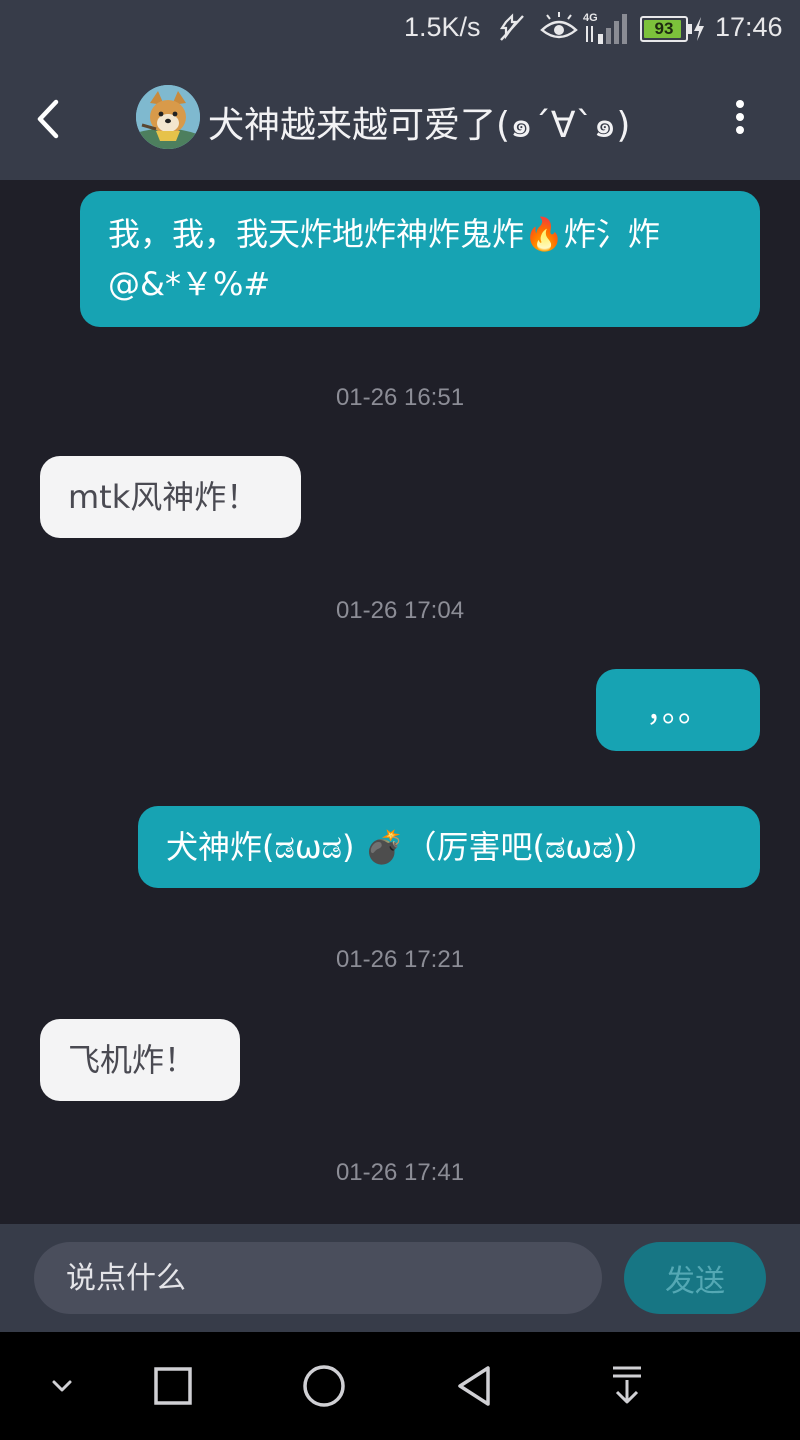 Image resolution: width=800 pixels, height=1440 pixels. I want to click on send-button: 发送, so click(695, 1278).